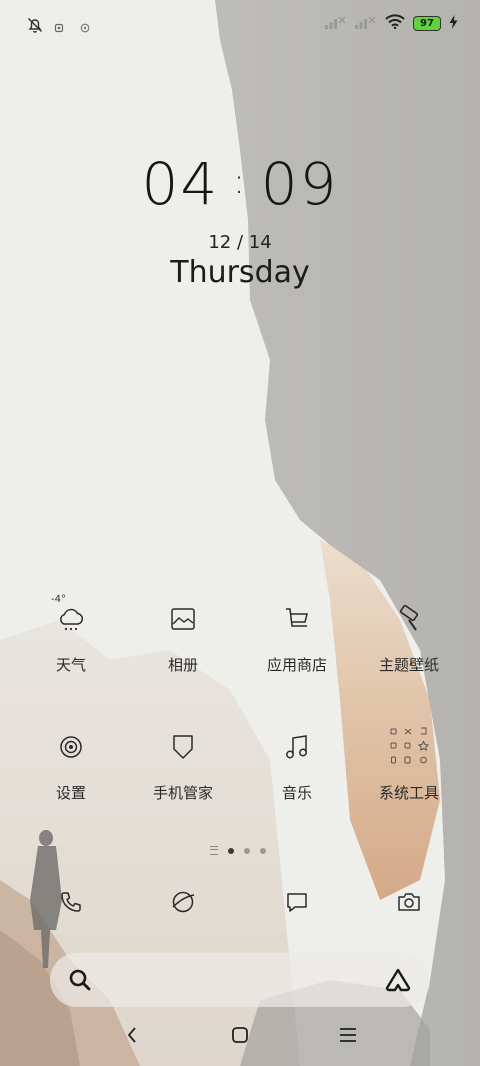  What do you see at coordinates (240, 220) in the screenshot?
I see `clock-widget: 04 : 09 12 / 14 Thursday` at bounding box center [240, 220].